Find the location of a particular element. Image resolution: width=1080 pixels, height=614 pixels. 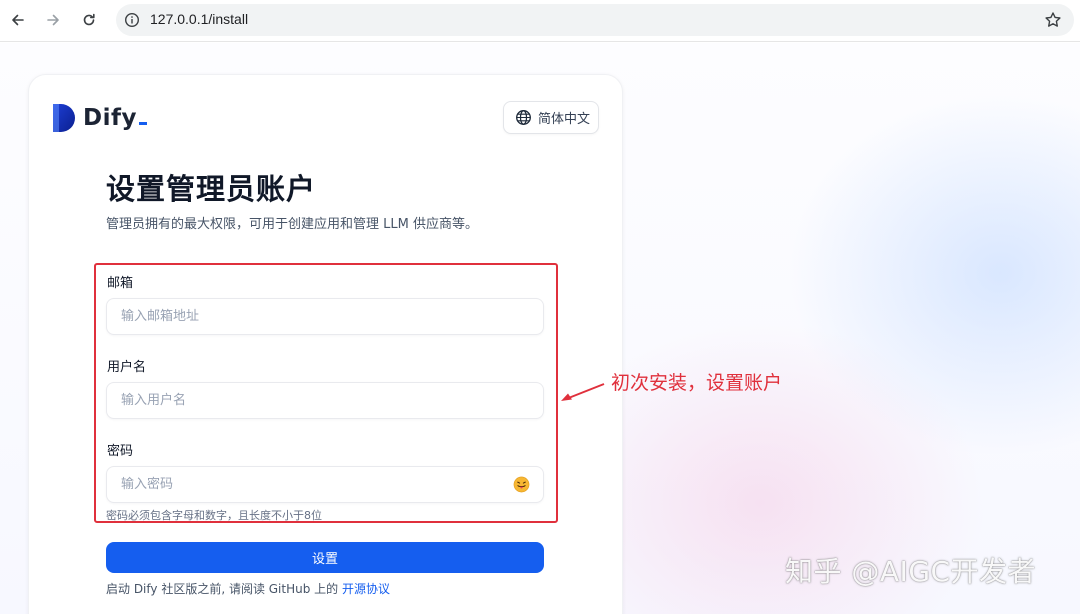

browser-toolbar: 127.0.0.1/install is located at coordinates (540, 21).